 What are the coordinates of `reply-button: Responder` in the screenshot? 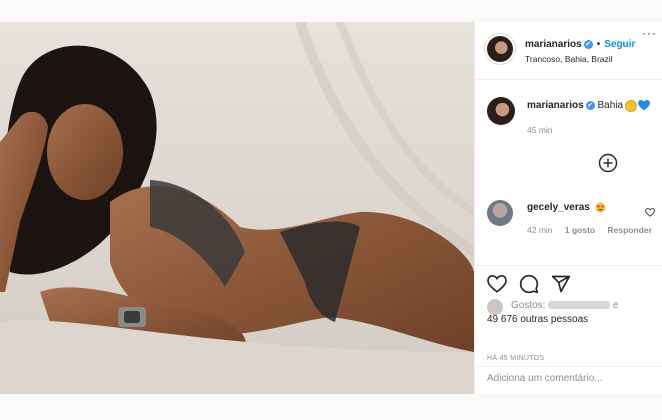 It's located at (630, 230).